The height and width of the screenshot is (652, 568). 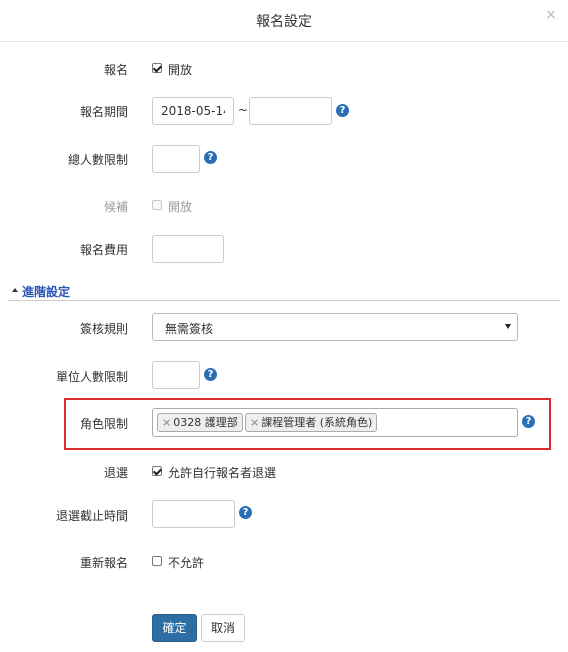 What do you see at coordinates (176, 159) in the screenshot?
I see `total-limit-input` at bounding box center [176, 159].